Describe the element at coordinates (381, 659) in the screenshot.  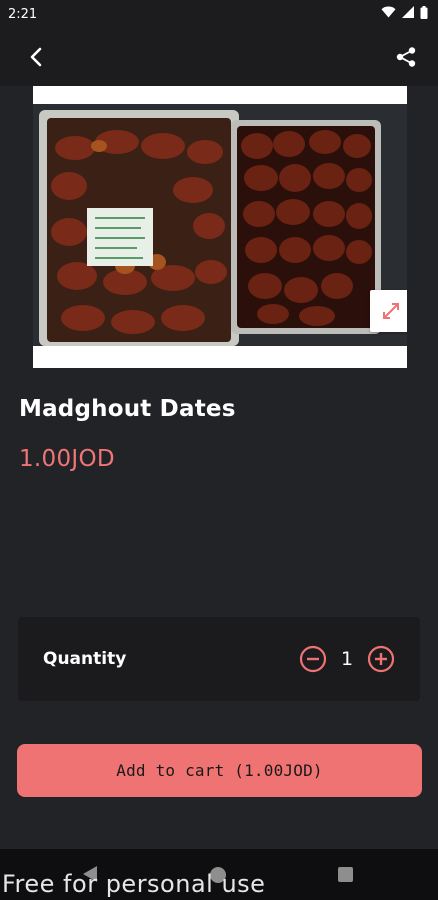
I see `plus-circle-icon` at that location.